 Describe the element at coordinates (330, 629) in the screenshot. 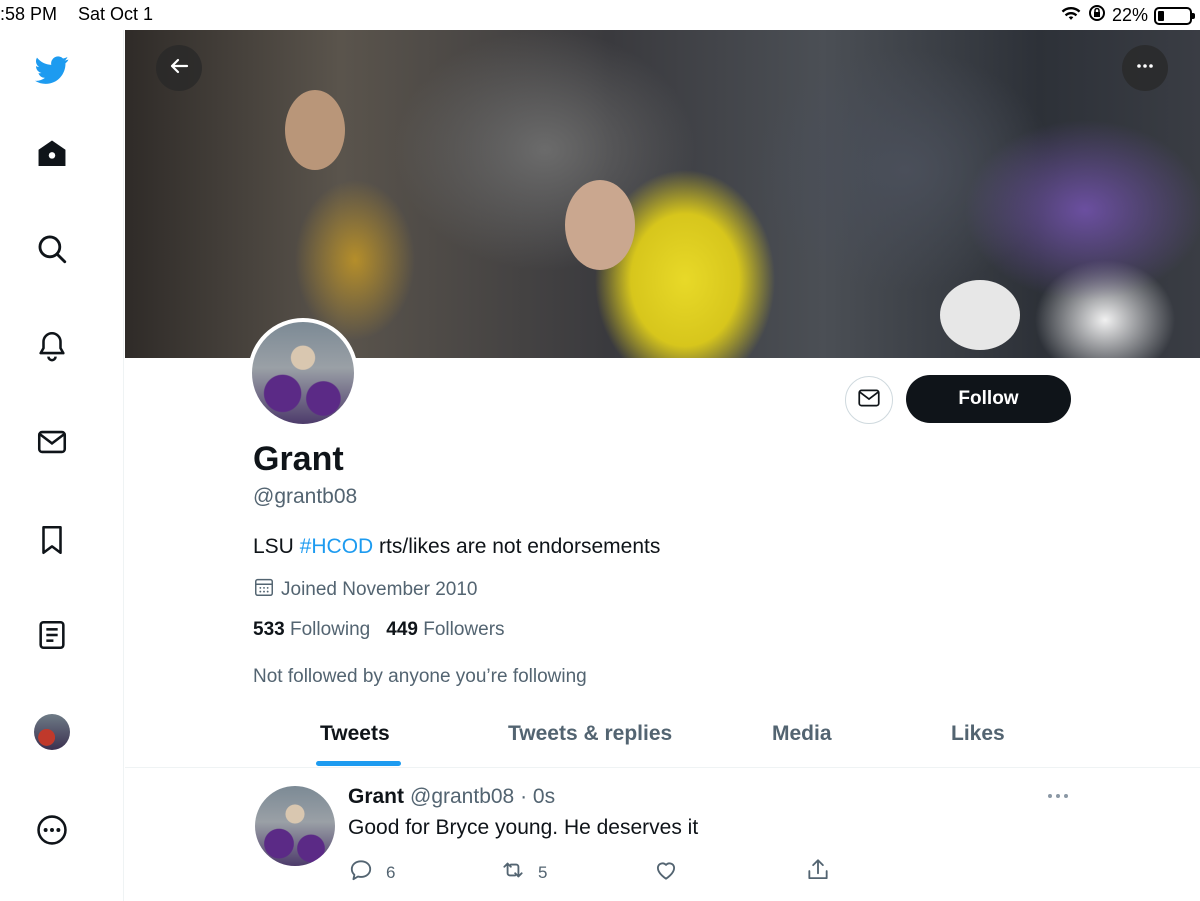

I see `following-label: Following` at that location.